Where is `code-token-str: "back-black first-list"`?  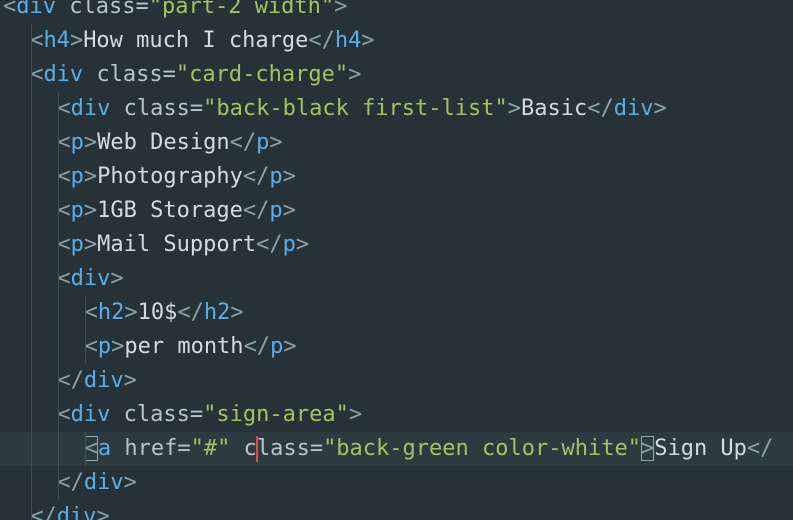 code-token-str: "back-black first-list" is located at coordinates (355, 108).